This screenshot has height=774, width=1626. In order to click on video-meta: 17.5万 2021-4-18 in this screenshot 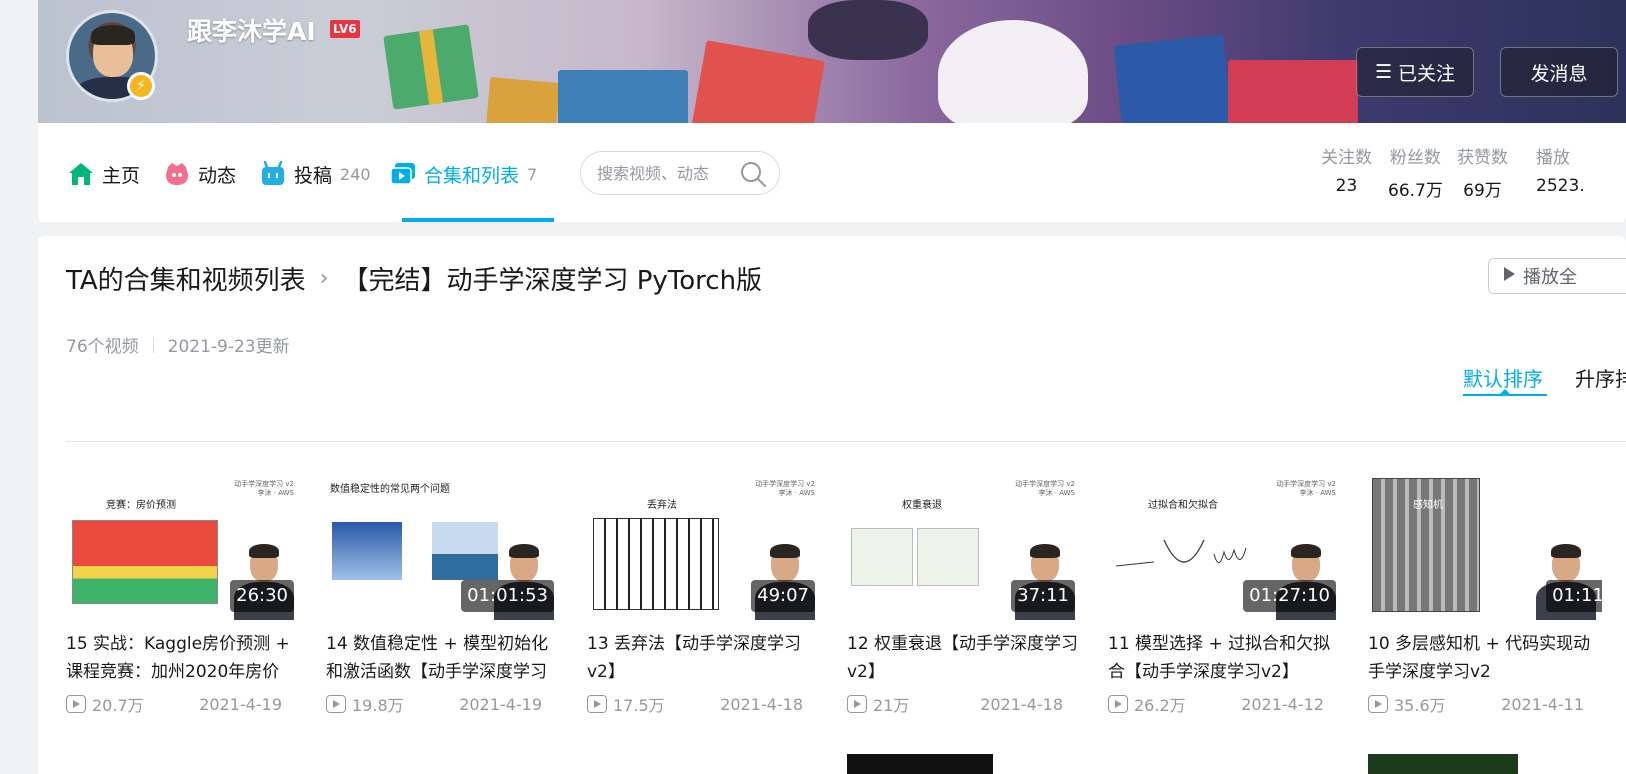, I will do `click(704, 704)`.